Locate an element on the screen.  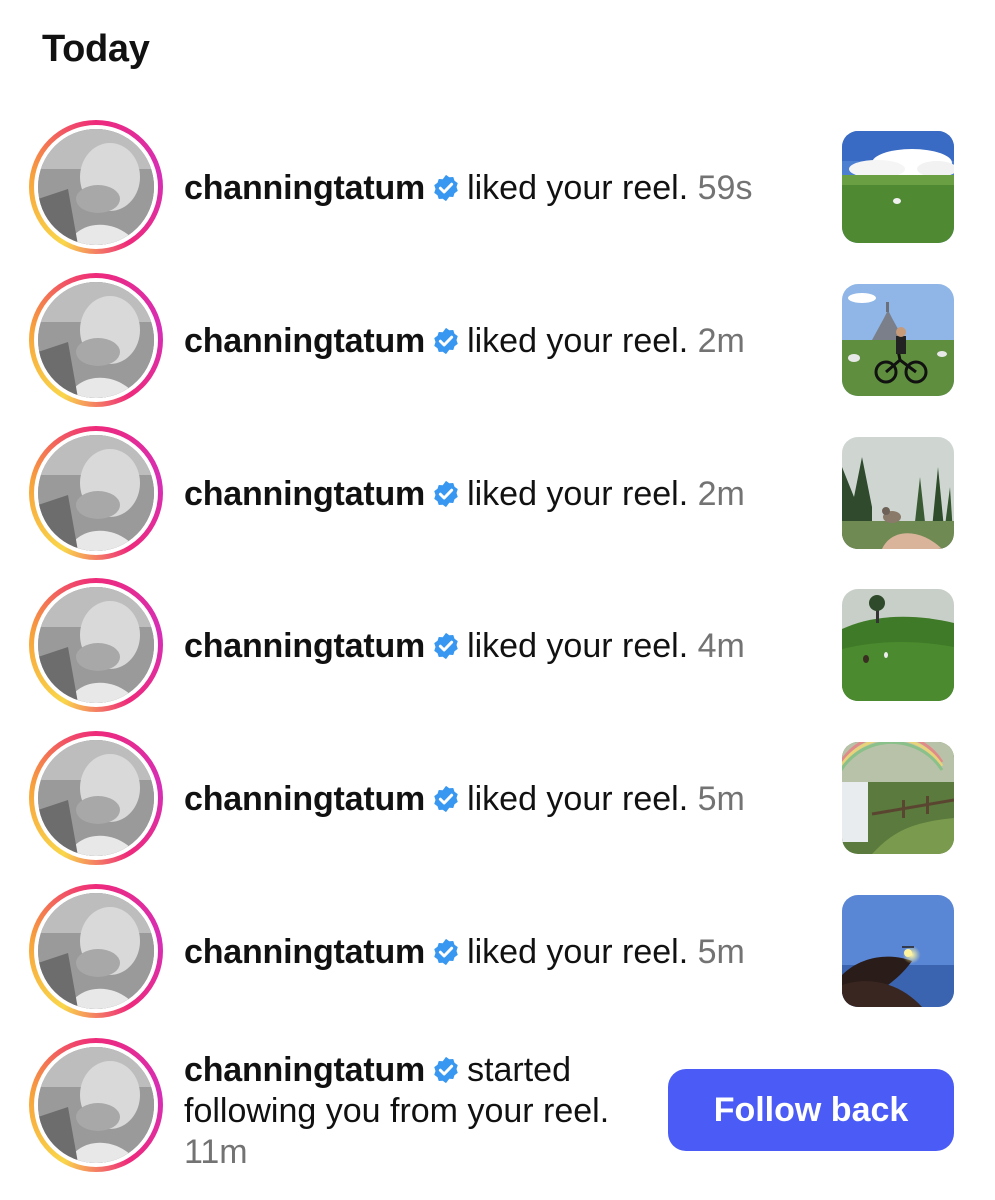
notification-row: channingtatum liked your reel. 4m is located at coordinates (497, 646).